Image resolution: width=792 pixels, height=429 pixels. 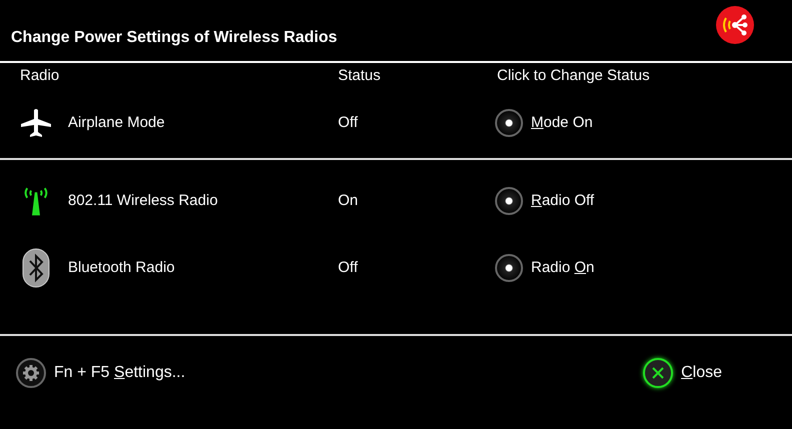 I want to click on wireless-logo-icon, so click(x=735, y=25).